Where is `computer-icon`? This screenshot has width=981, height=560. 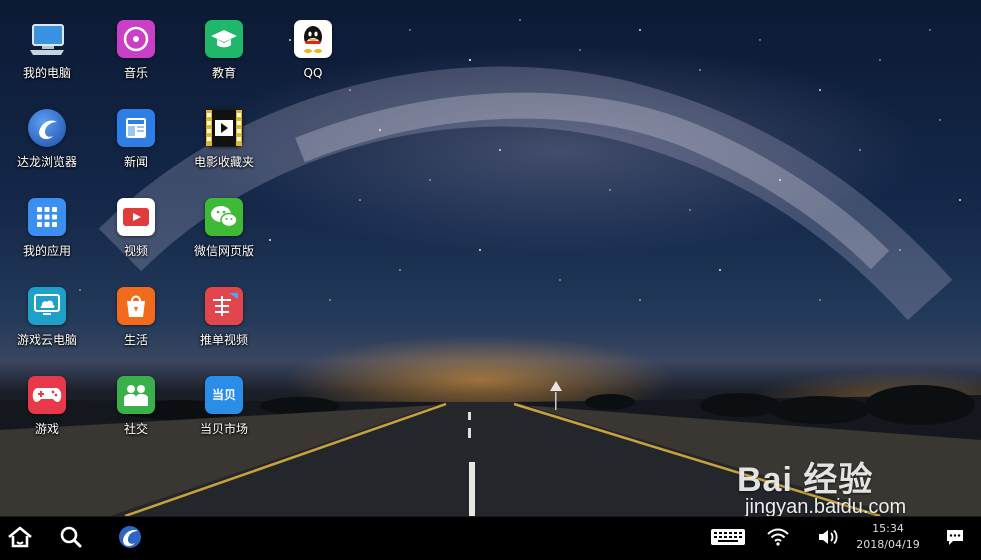
computer-icon is located at coordinates (47, 39).